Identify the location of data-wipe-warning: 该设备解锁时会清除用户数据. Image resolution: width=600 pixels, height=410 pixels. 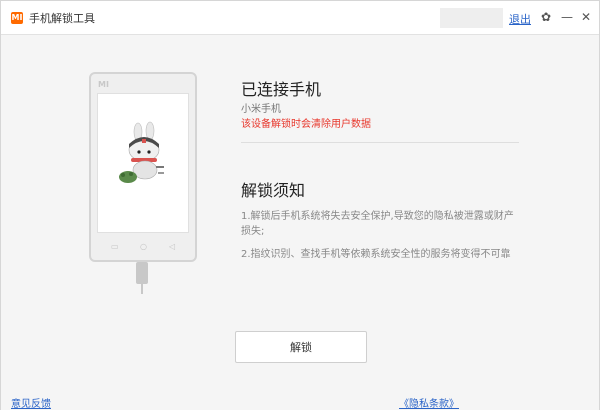
(306, 124).